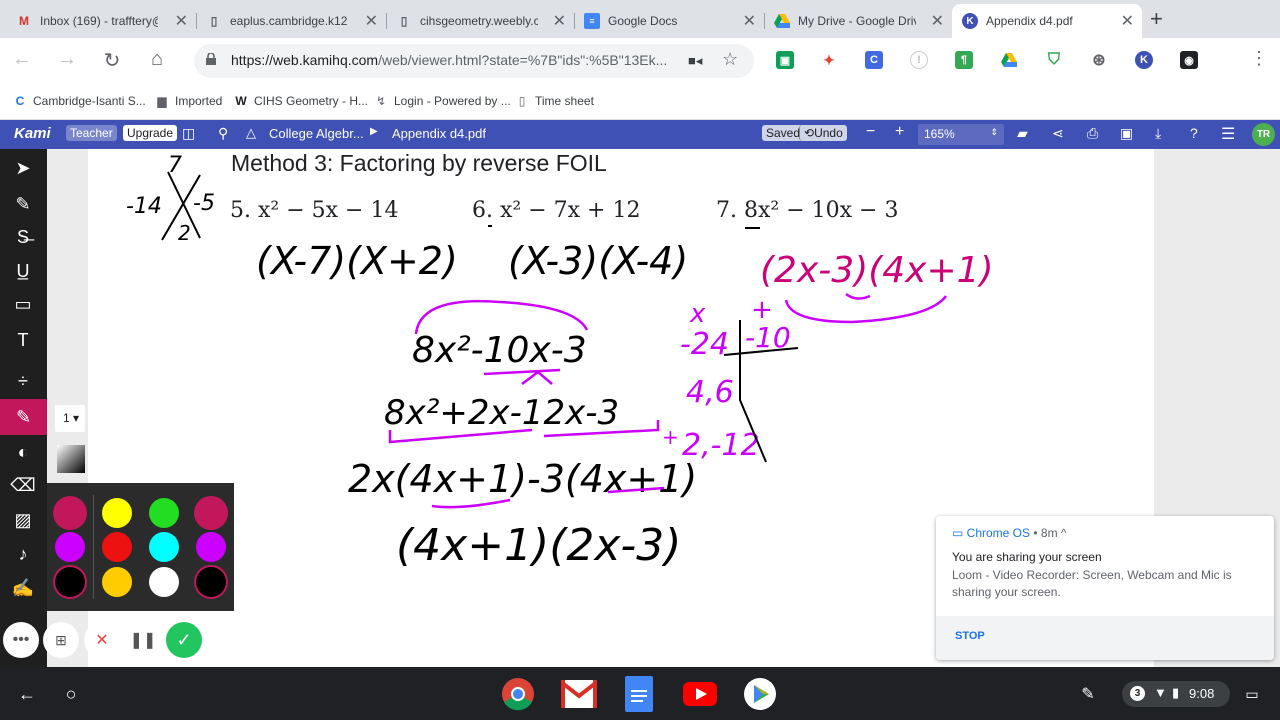 This screenshot has width=1280, height=720. What do you see at coordinates (1105, 638) in the screenshot?
I see `notification-footer: STOP` at bounding box center [1105, 638].